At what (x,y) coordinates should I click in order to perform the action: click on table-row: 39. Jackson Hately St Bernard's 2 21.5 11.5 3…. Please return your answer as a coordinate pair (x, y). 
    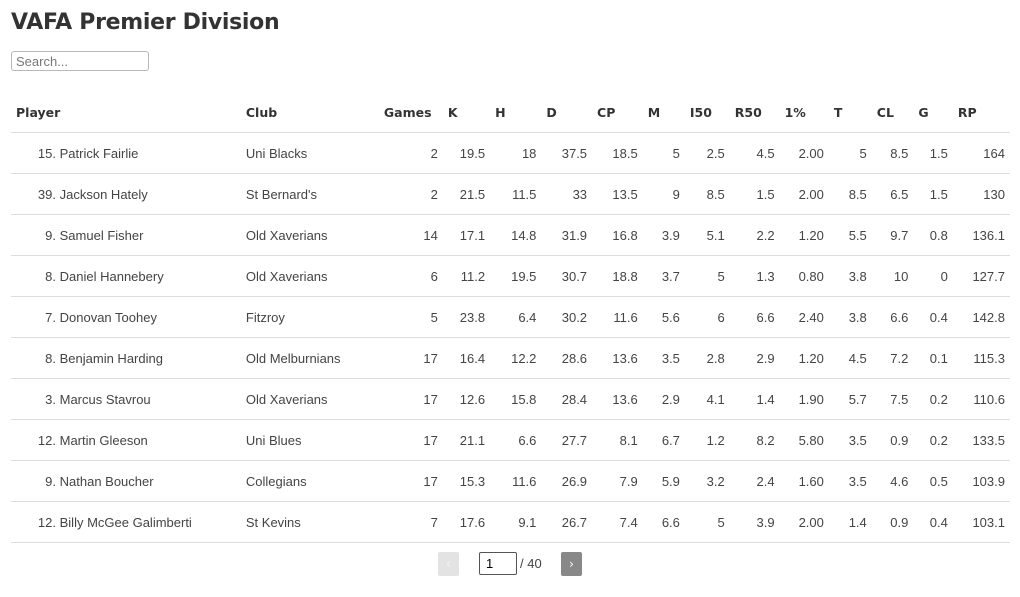
    Looking at the image, I should click on (510, 194).